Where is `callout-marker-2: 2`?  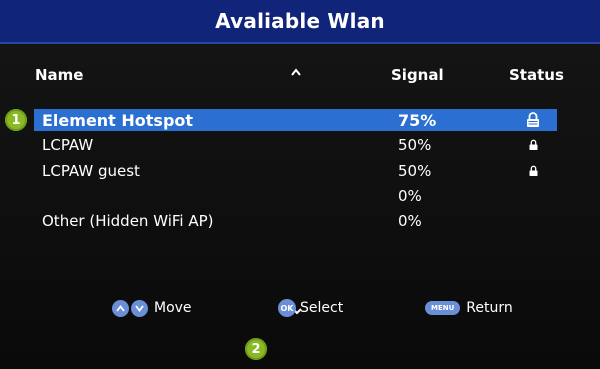 callout-marker-2: 2 is located at coordinates (256, 349).